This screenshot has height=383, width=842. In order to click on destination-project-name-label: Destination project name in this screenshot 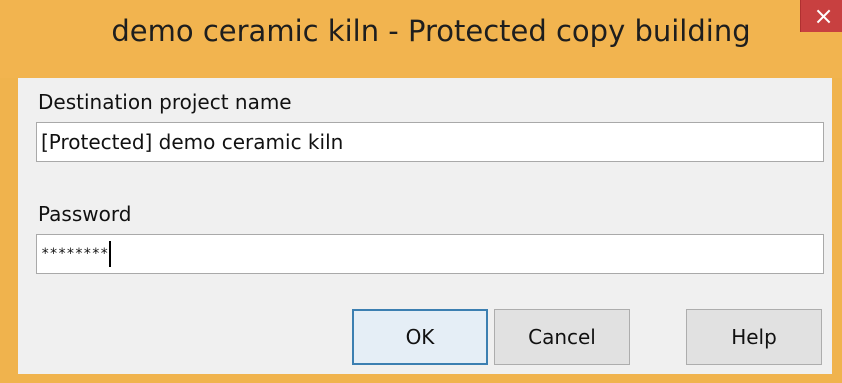, I will do `click(165, 102)`.